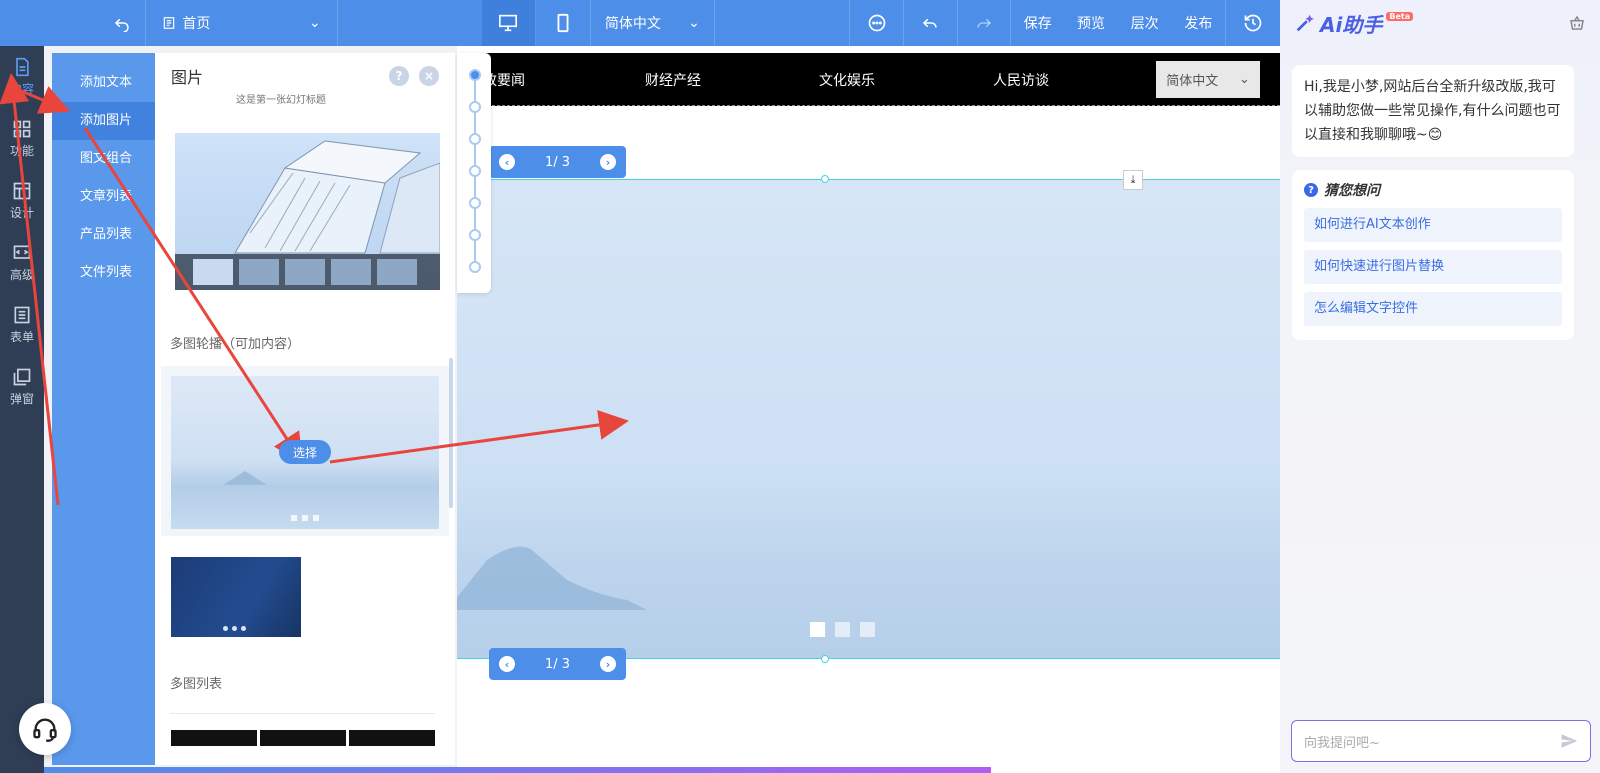 The width and height of the screenshot is (1600, 773). Describe the element at coordinates (1199, 23) in the screenshot. I see `publish-button: 发布` at that location.